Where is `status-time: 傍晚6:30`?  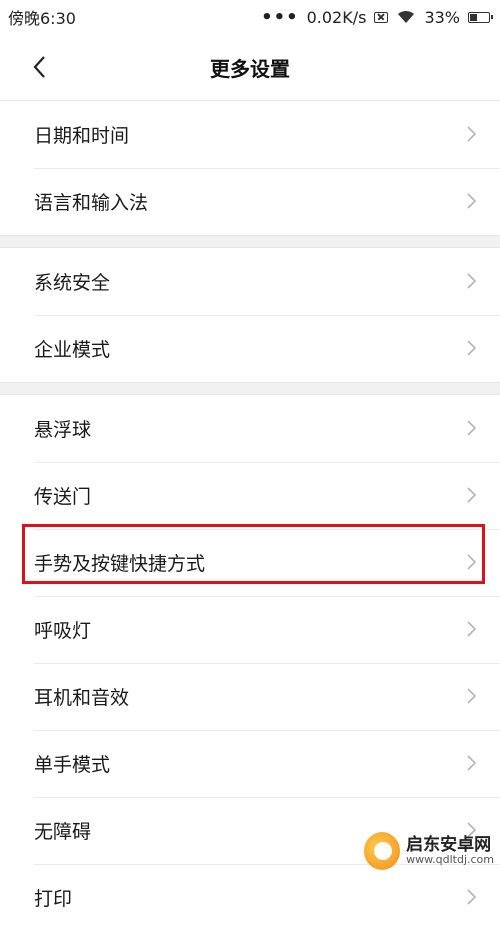 status-time: 傍晚6:30 is located at coordinates (42, 18).